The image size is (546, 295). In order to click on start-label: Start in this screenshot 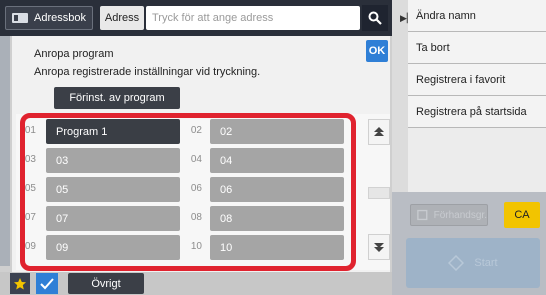, I will do `click(486, 263)`.